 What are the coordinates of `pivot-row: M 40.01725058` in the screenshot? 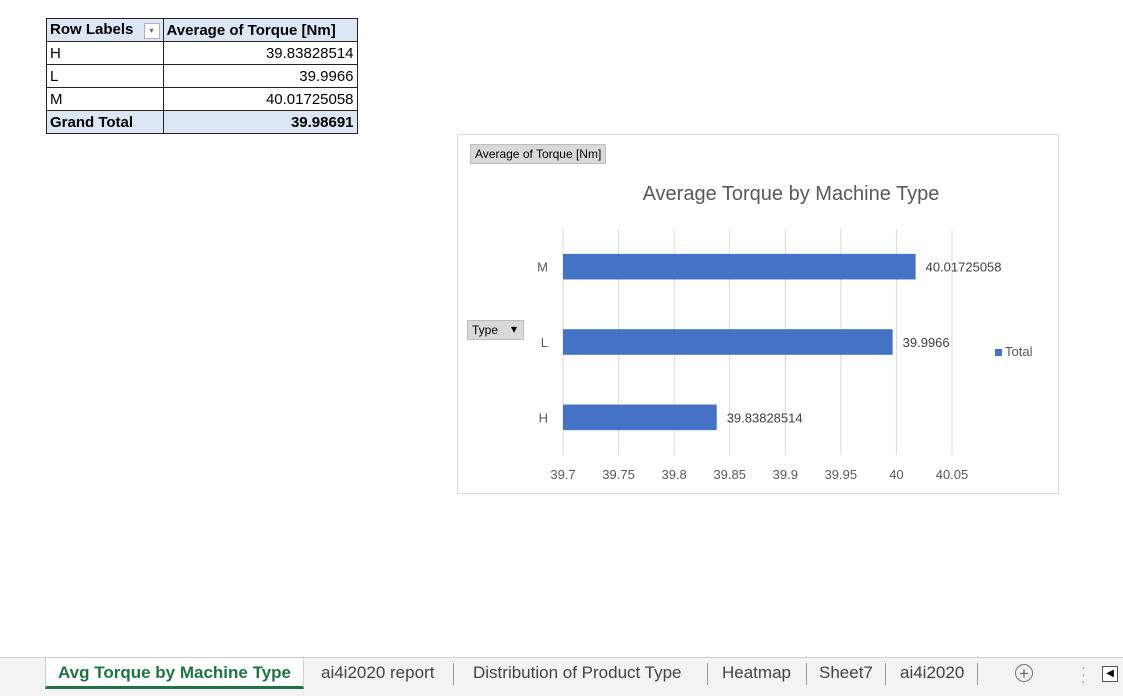 It's located at (202, 99).